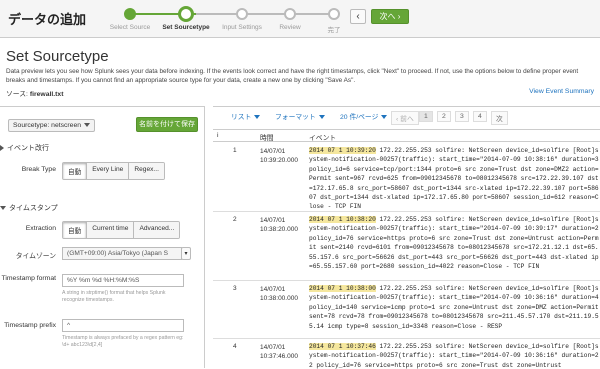 The width and height of the screenshot is (600, 369). Describe the element at coordinates (295, 117) in the screenshot. I see `format-label: フォーマット` at that location.